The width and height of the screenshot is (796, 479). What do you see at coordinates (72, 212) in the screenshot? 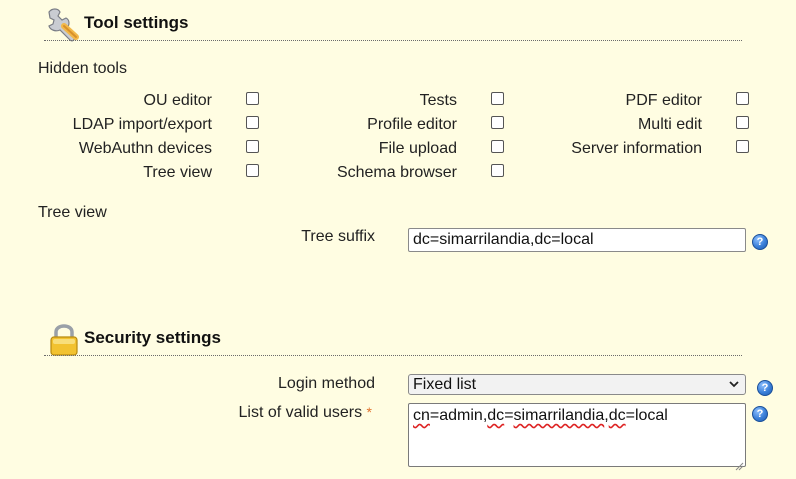
I see `tree-view-section-label: Tree view` at bounding box center [72, 212].